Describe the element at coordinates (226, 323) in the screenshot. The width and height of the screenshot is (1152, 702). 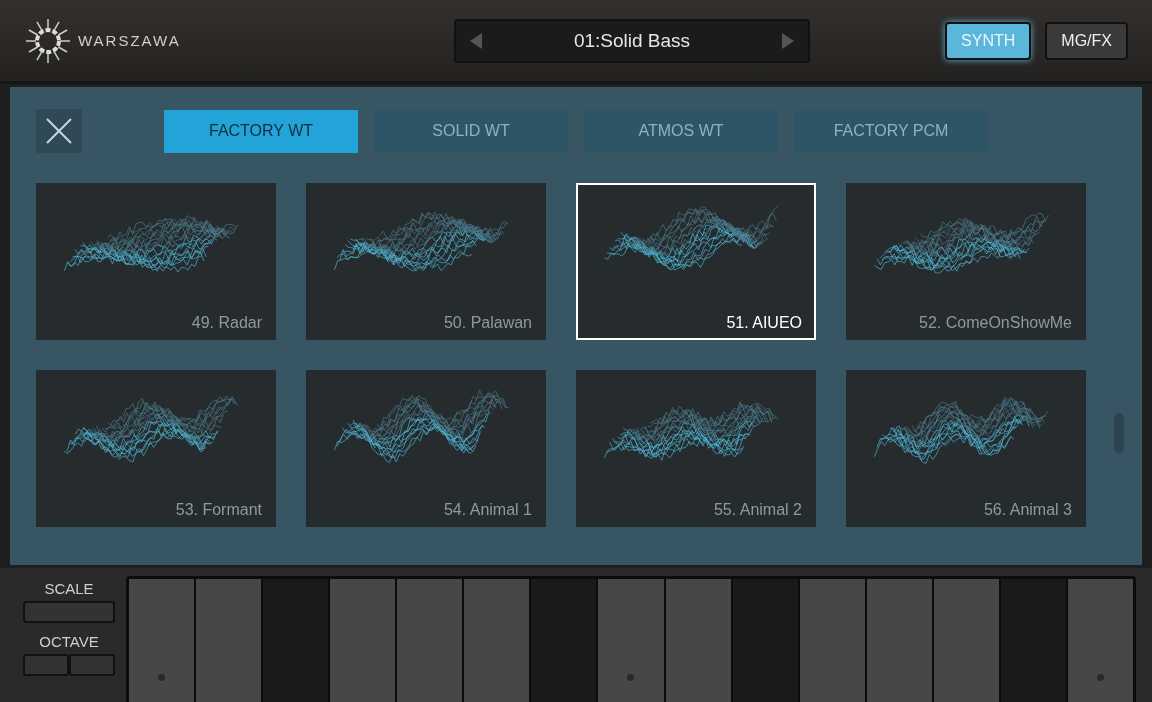
I see `wavetable-name: 49. Radar` at that location.